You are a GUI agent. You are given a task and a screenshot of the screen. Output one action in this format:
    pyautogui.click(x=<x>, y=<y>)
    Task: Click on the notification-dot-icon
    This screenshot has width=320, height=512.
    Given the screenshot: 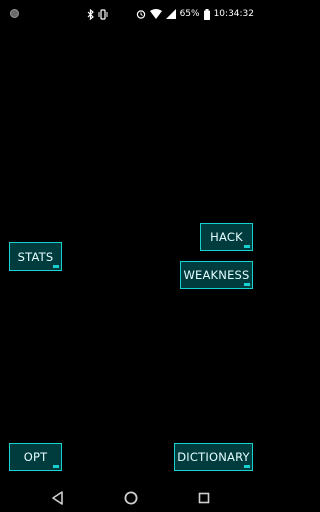 What is the action you would take?
    pyautogui.click(x=14, y=13)
    